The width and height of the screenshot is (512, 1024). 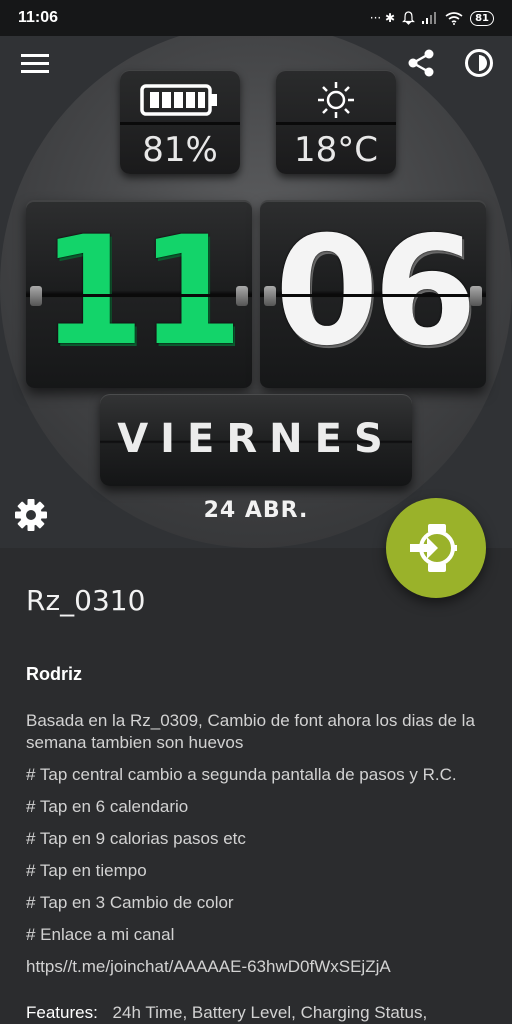 I want to click on watch-settings-button, so click(x=31, y=515).